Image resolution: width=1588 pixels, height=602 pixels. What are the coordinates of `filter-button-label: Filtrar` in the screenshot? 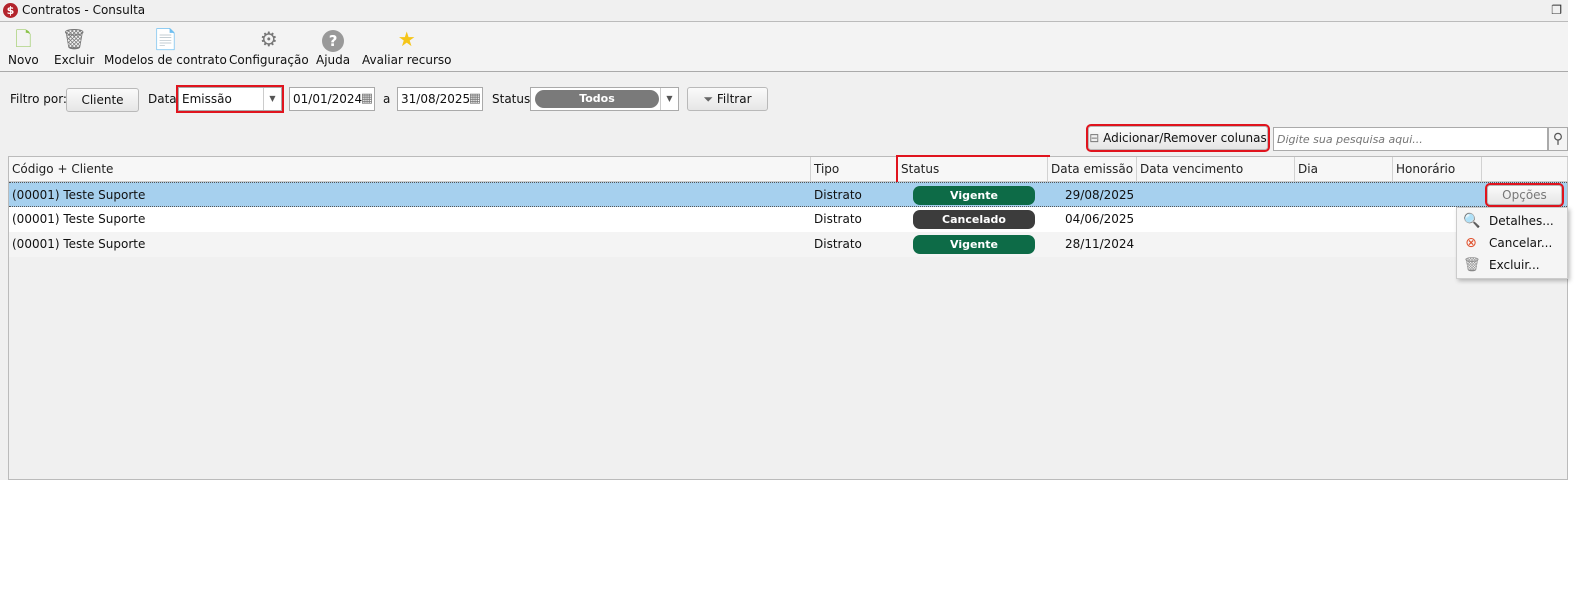 It's located at (734, 99).